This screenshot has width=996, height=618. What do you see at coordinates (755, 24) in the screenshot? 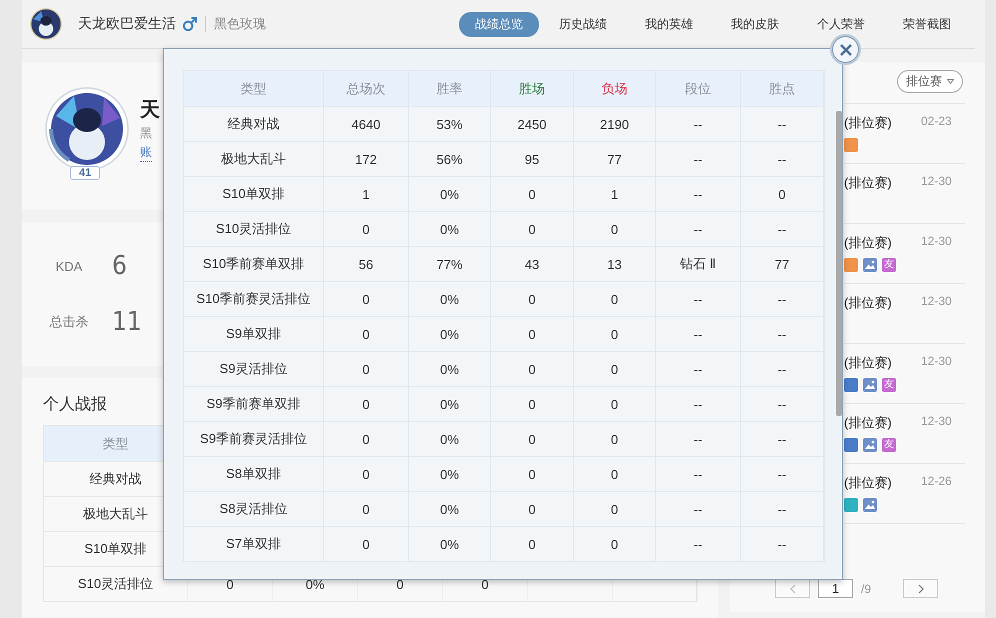
I see `nav-tab: 我的皮肤` at bounding box center [755, 24].